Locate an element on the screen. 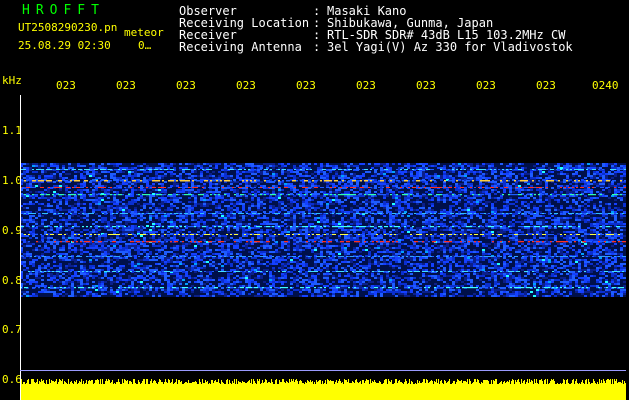 The height and width of the screenshot is (400, 629). brand-title: HROFFT is located at coordinates (63, 10).